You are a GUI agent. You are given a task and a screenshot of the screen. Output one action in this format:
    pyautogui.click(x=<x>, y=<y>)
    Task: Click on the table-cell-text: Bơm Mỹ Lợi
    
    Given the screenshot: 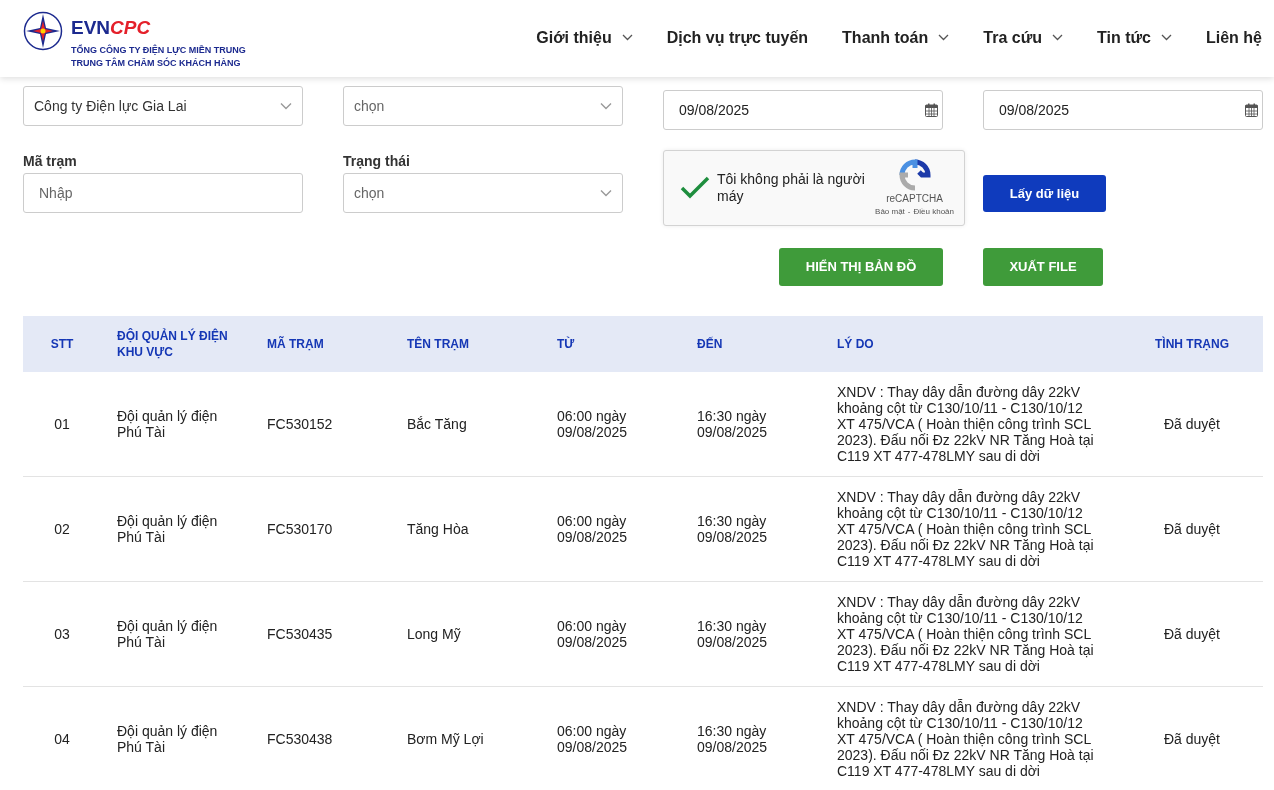 What is the action you would take?
    pyautogui.click(x=445, y=739)
    